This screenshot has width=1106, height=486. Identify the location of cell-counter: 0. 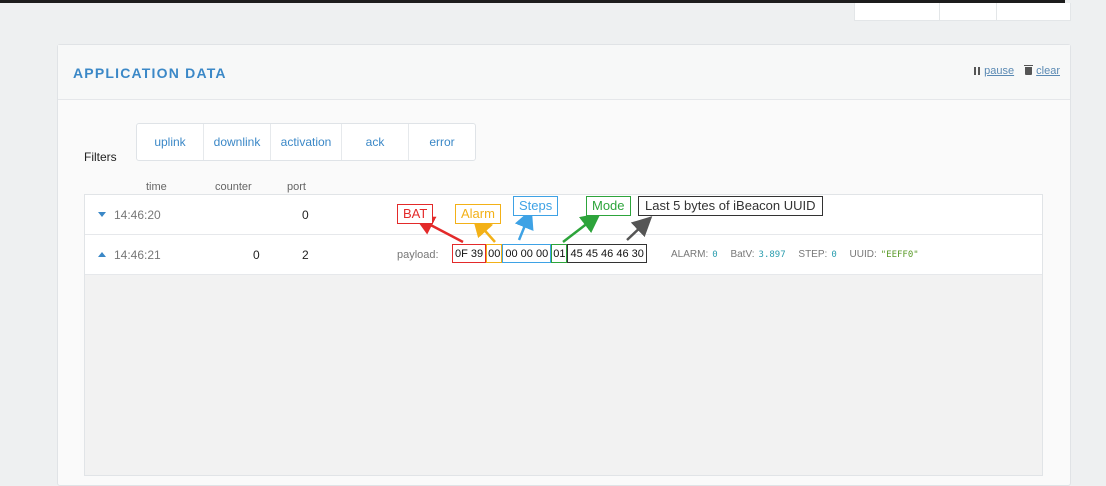
(256, 255).